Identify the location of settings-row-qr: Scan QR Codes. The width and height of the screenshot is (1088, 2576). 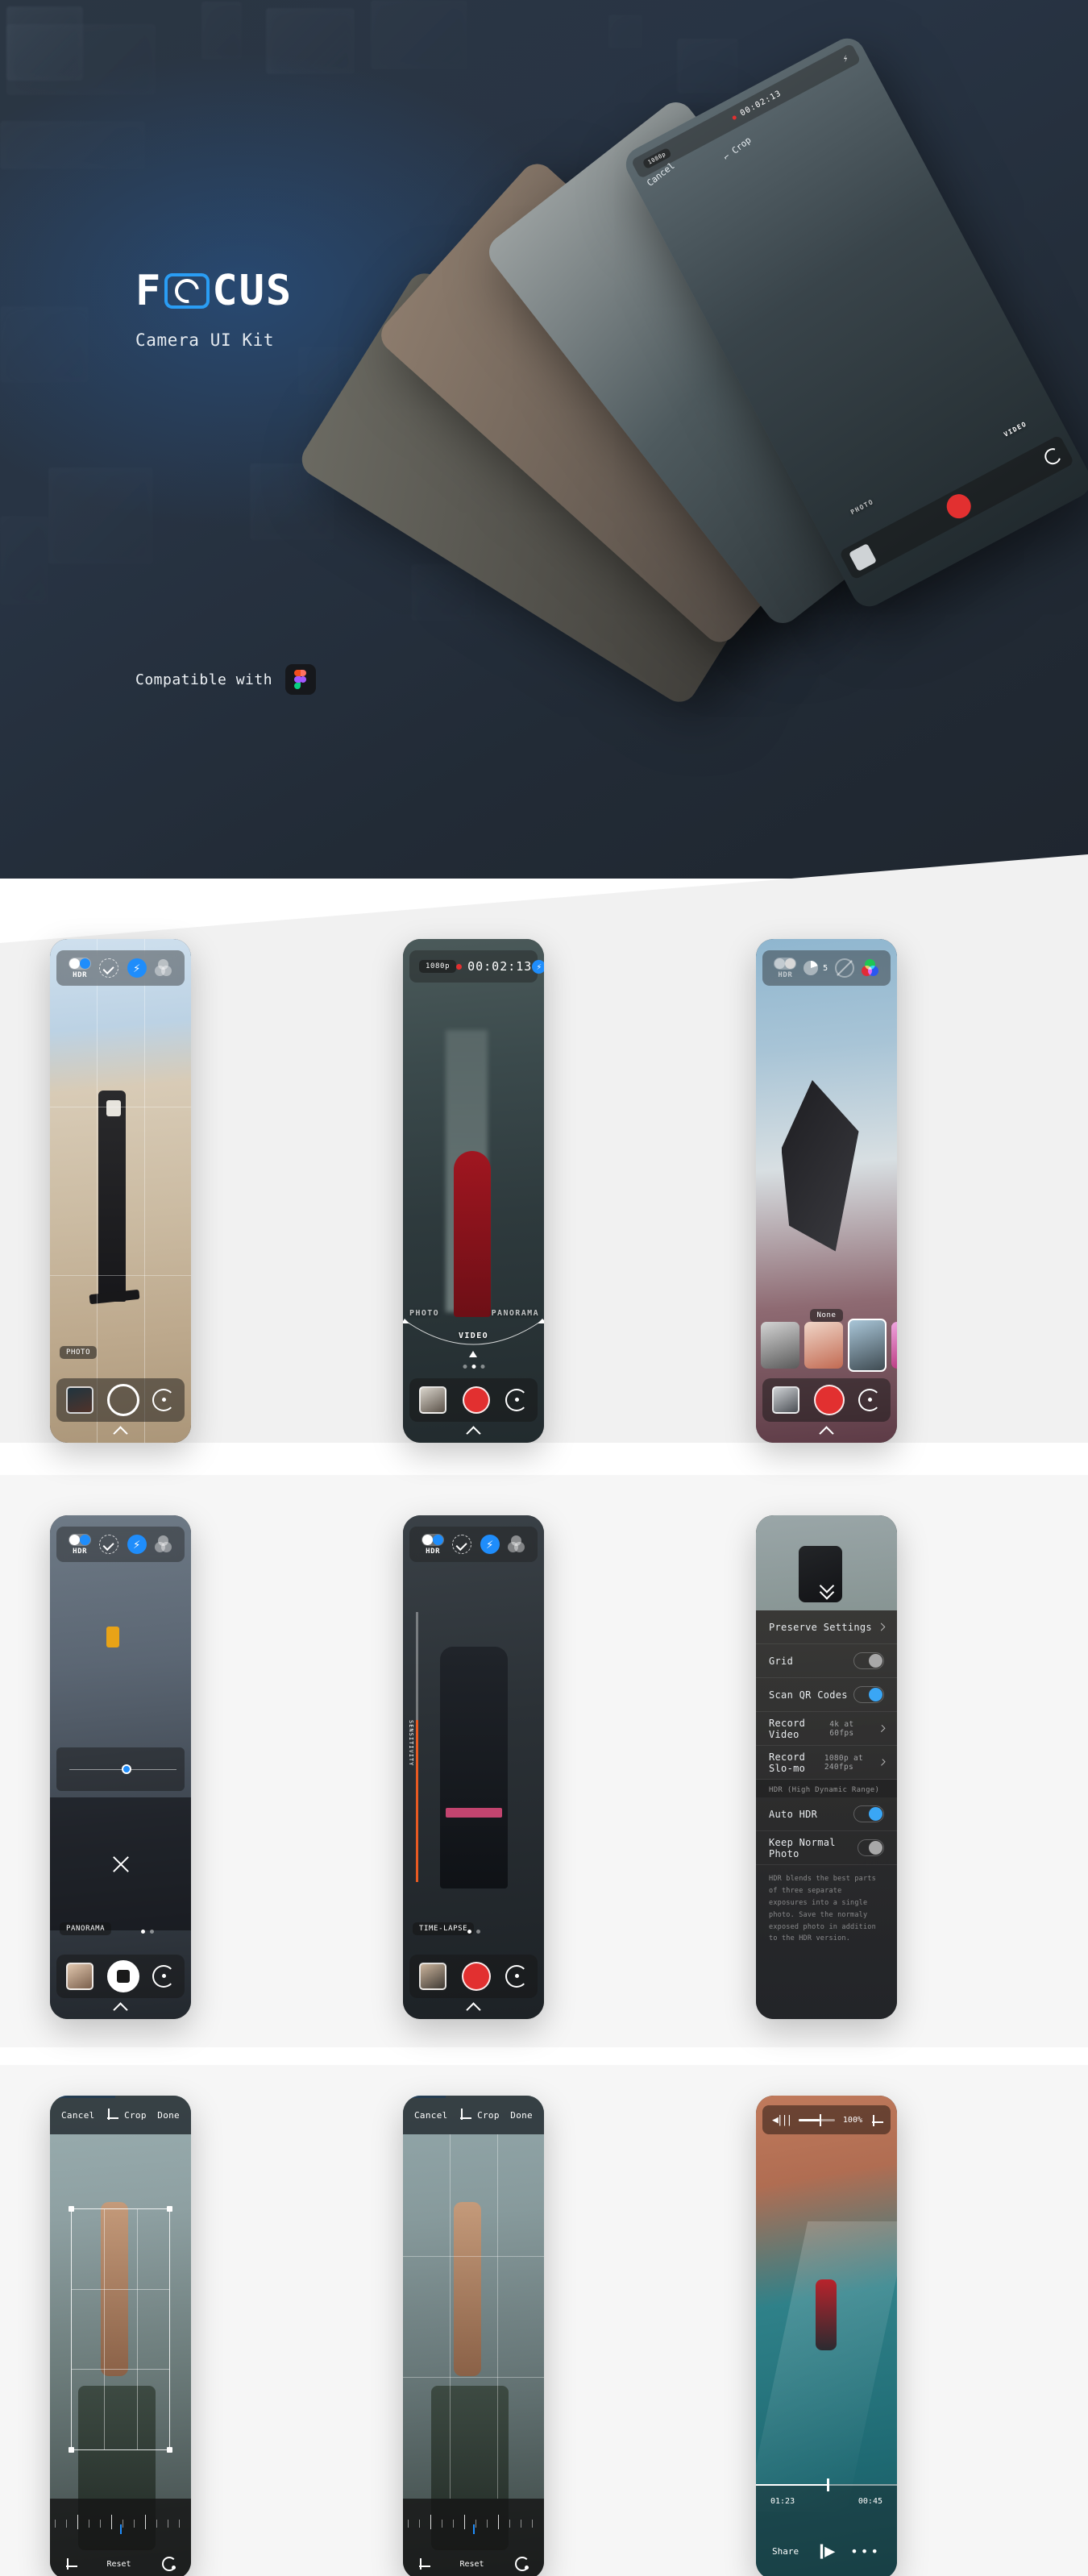
(826, 1695).